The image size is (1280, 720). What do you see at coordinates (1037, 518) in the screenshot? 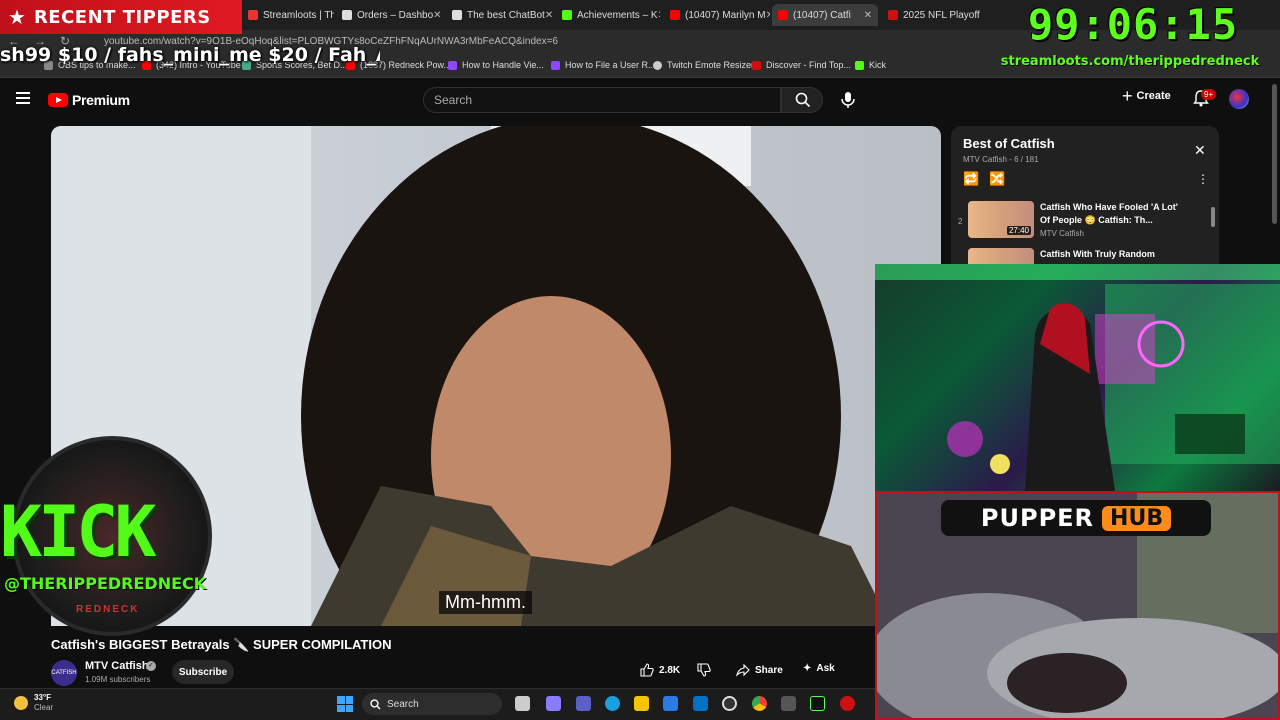
I see `pupper-hub-word1: PUPPER` at bounding box center [1037, 518].